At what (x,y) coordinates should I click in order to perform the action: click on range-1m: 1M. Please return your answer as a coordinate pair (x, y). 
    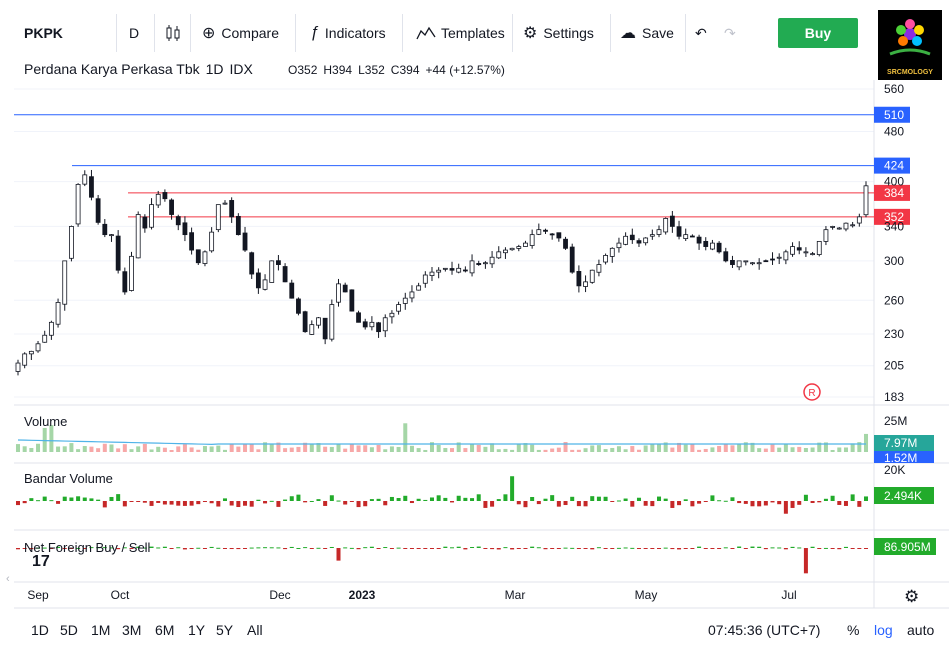
    Looking at the image, I should click on (100, 630).